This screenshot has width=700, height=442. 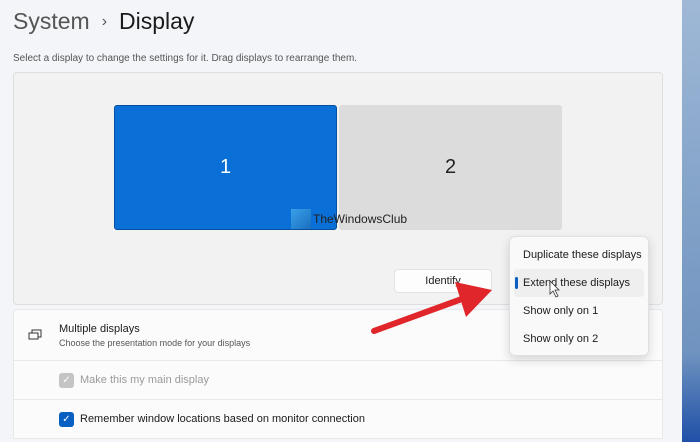 What do you see at coordinates (579, 255) in the screenshot?
I see `menu-item-duplicate: Duplicate these displays` at bounding box center [579, 255].